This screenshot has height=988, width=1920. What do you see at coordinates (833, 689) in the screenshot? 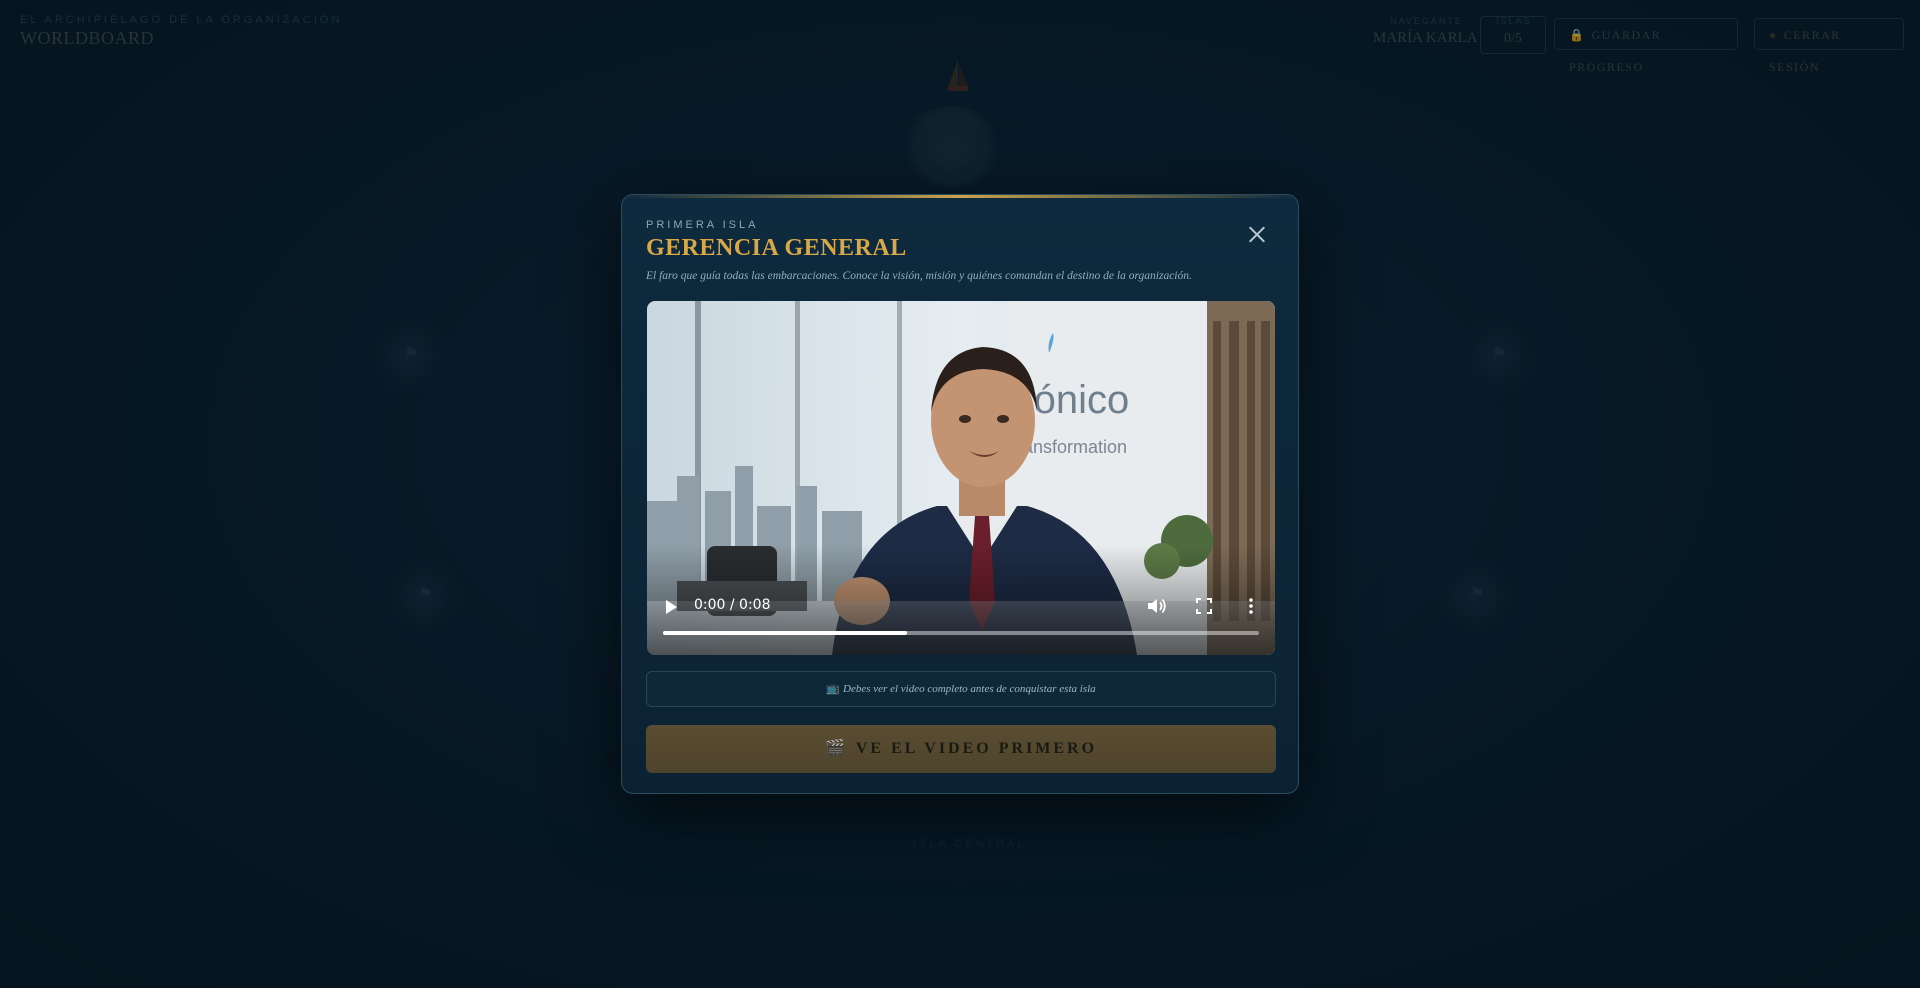
I see `tv-icon: 📺` at bounding box center [833, 689].